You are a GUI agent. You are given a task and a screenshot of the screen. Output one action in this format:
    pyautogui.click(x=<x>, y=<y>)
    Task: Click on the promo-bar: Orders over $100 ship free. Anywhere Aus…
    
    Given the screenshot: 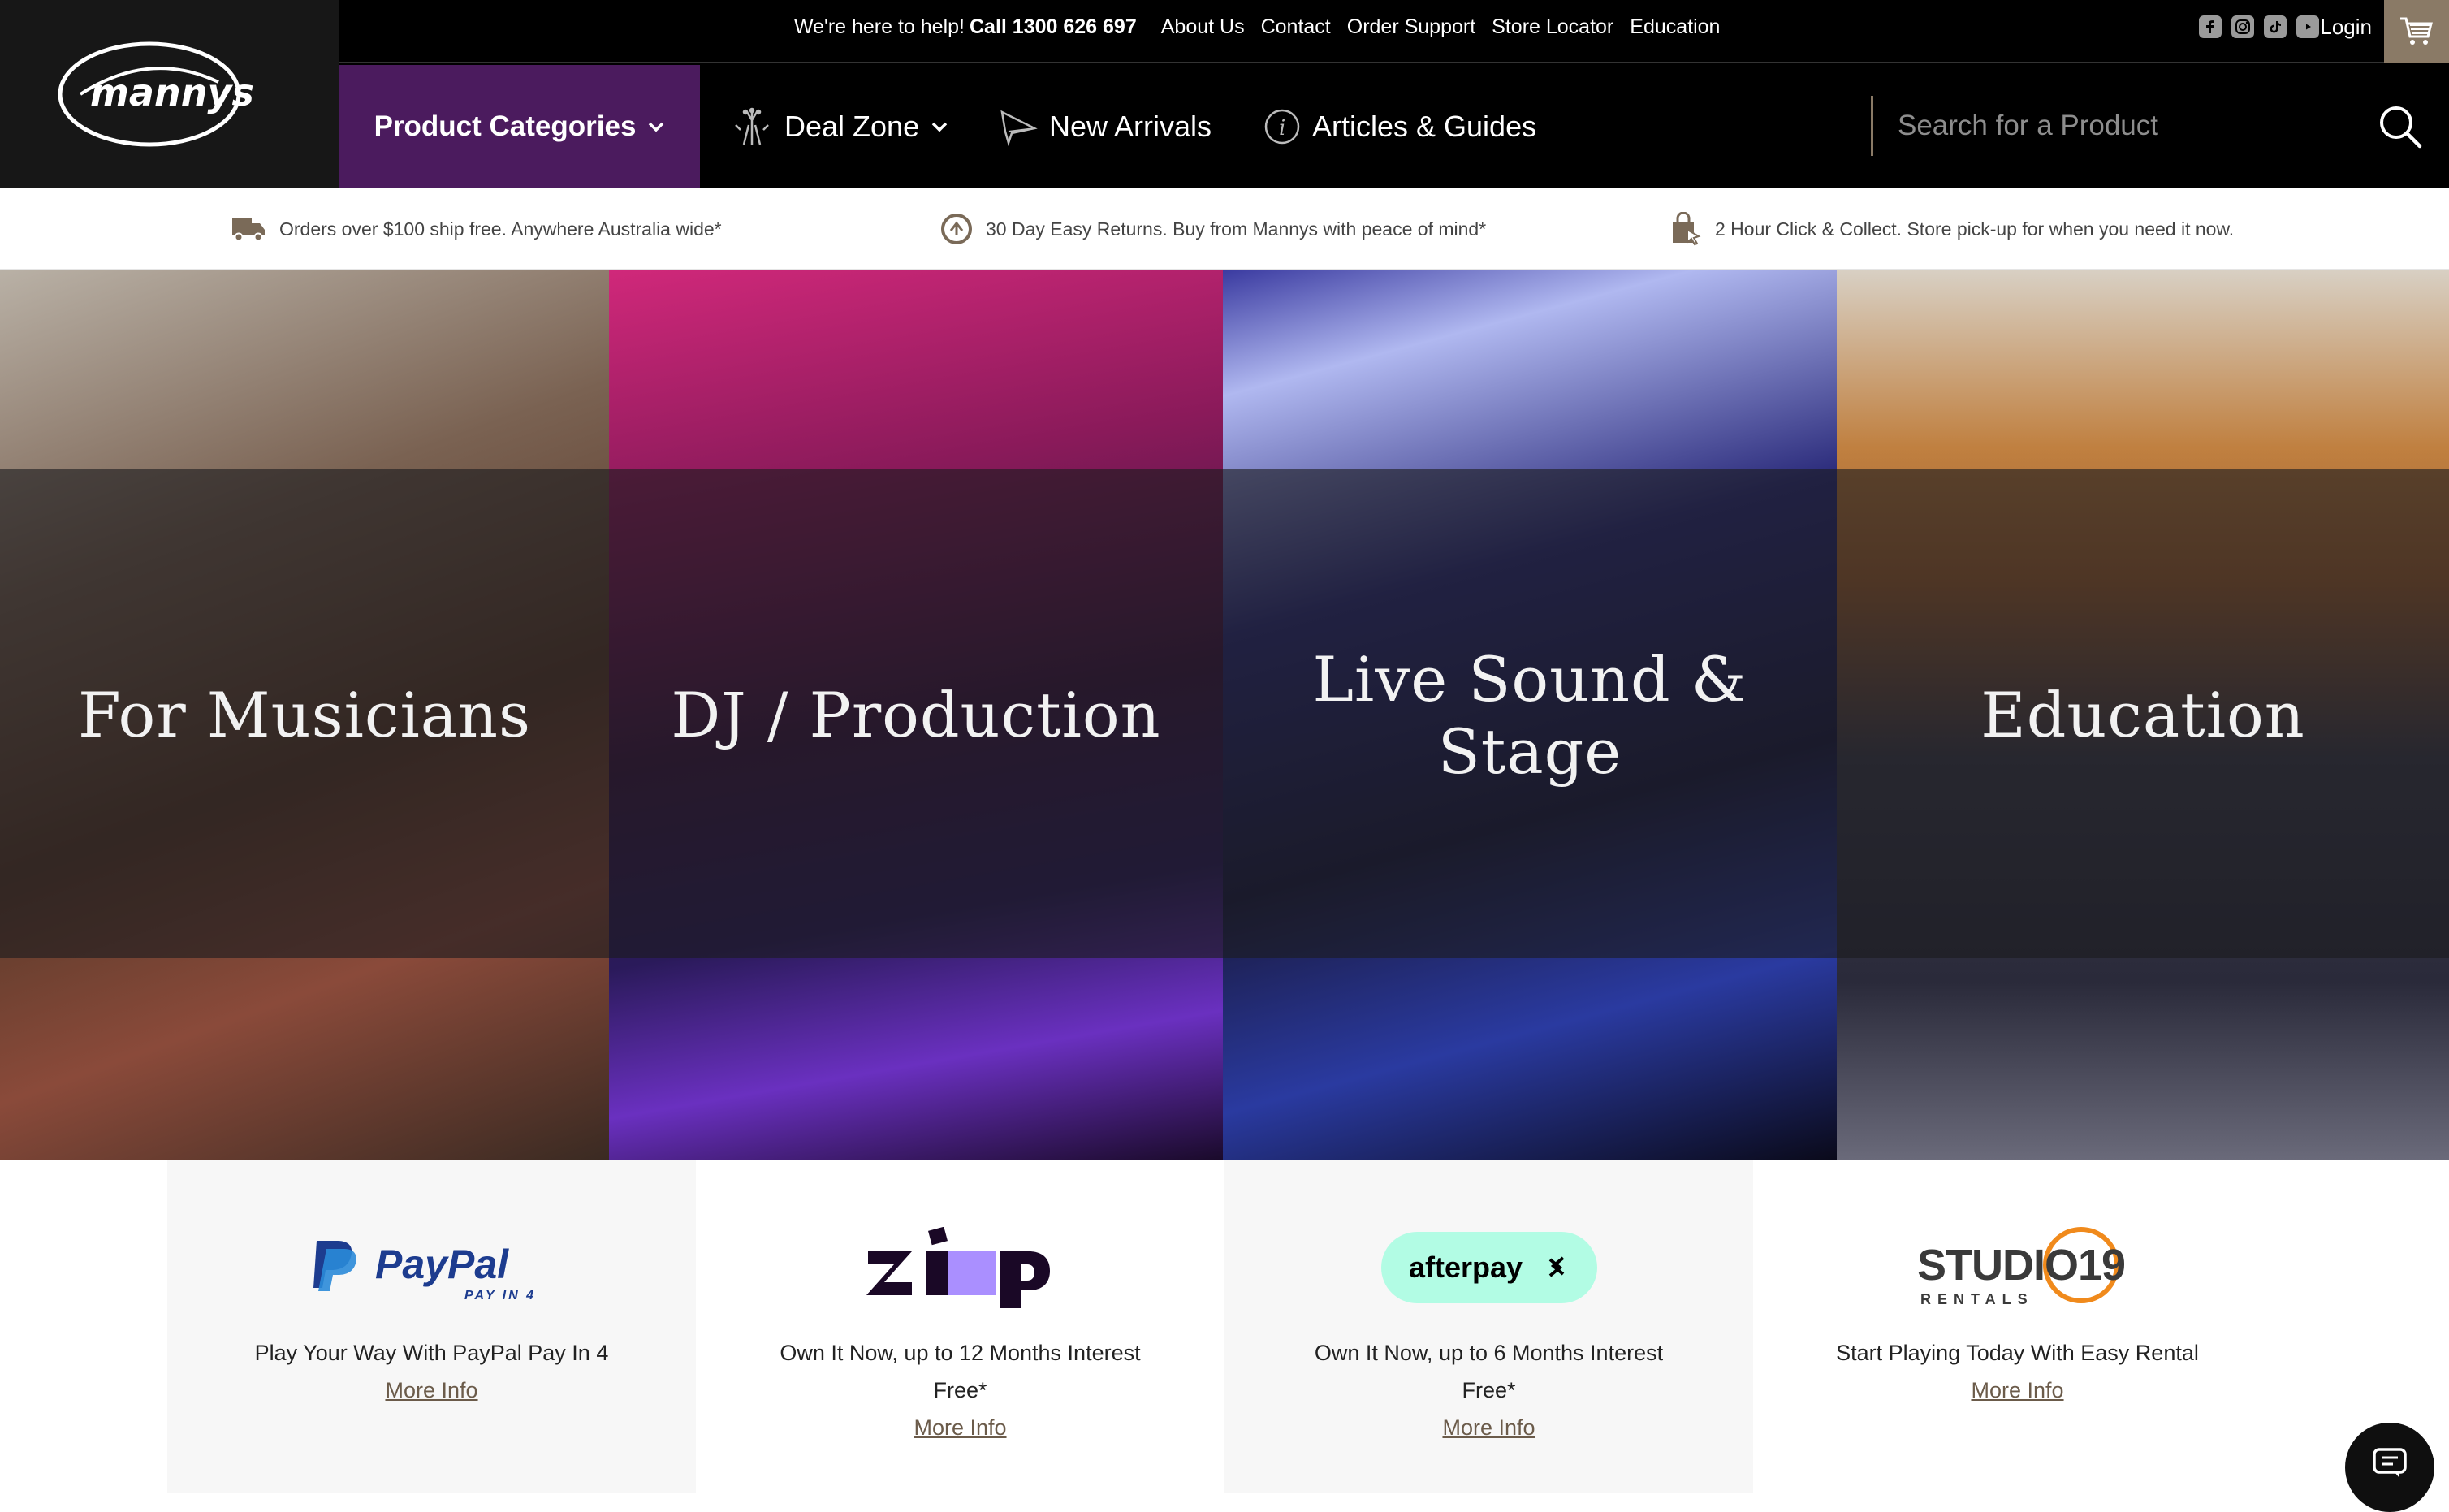 What is the action you would take?
    pyautogui.click(x=1224, y=229)
    